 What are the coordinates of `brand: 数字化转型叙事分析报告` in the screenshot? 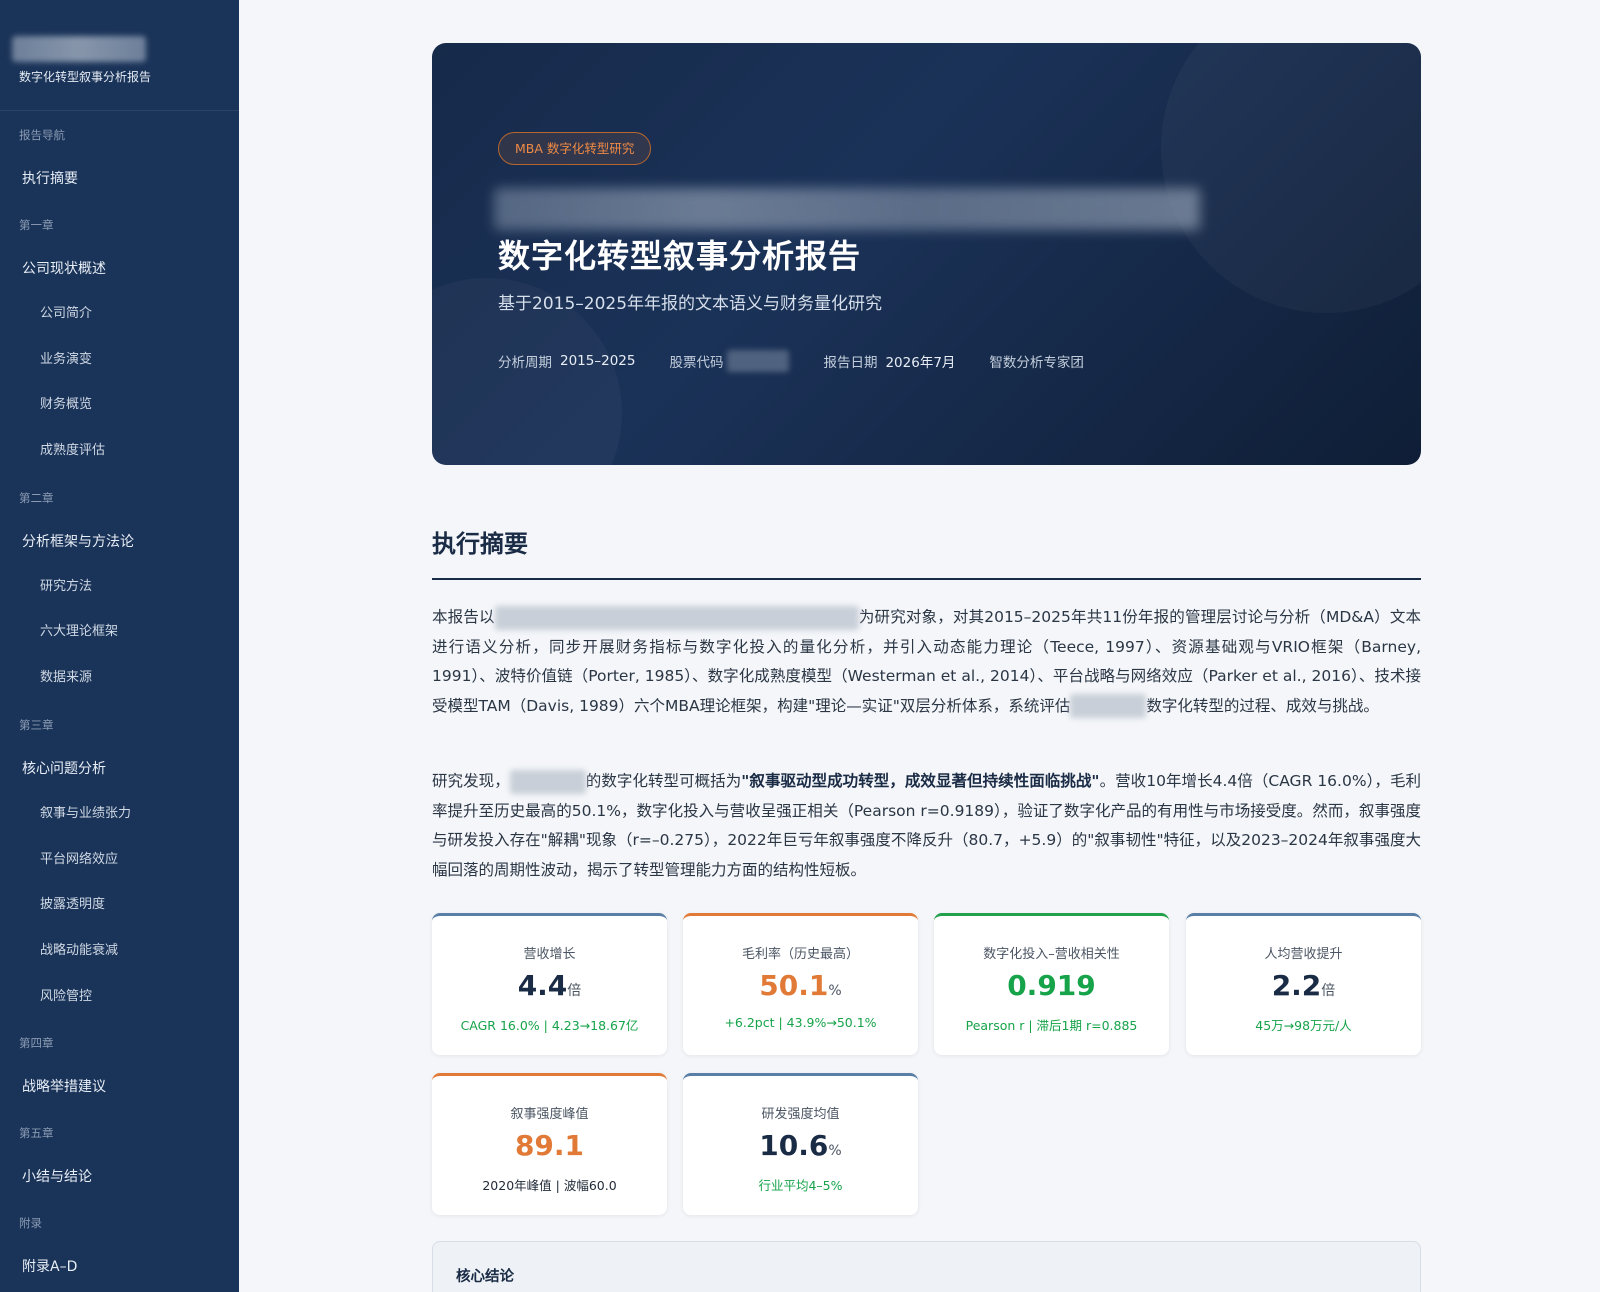 It's located at (119, 55).